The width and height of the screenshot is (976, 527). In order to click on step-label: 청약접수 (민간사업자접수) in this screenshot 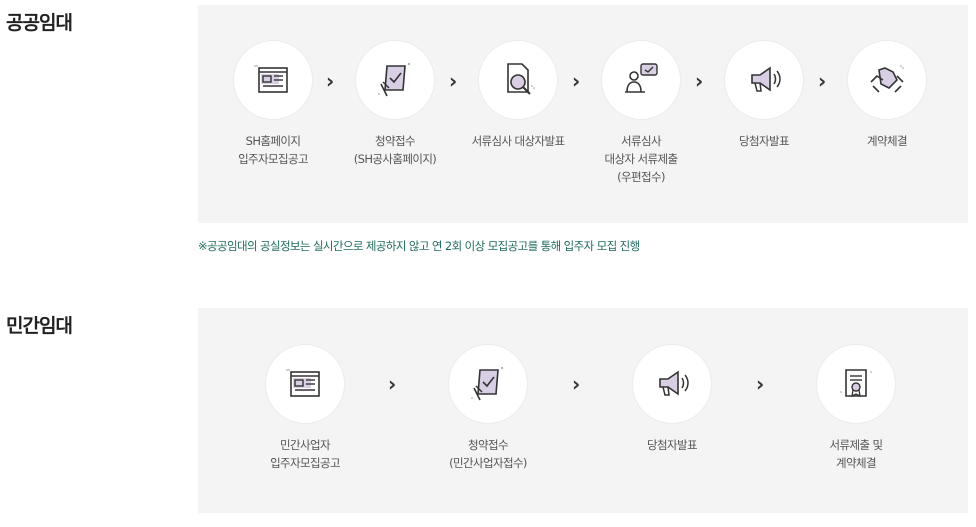, I will do `click(488, 454)`.